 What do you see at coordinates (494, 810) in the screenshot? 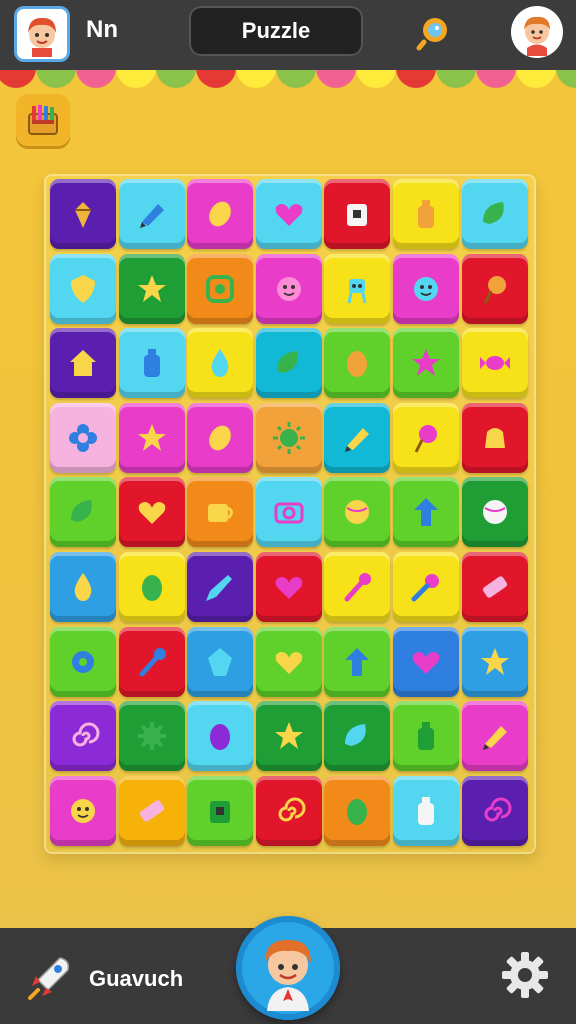
I see `tile-r9-c7` at bounding box center [494, 810].